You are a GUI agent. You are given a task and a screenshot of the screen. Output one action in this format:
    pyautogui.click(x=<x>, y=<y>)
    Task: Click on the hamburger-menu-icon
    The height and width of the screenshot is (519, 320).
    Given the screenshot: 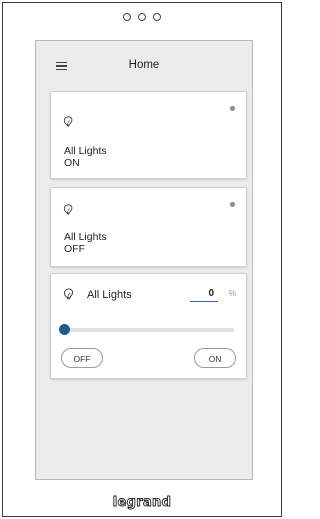 What is the action you would take?
    pyautogui.click(x=61, y=66)
    